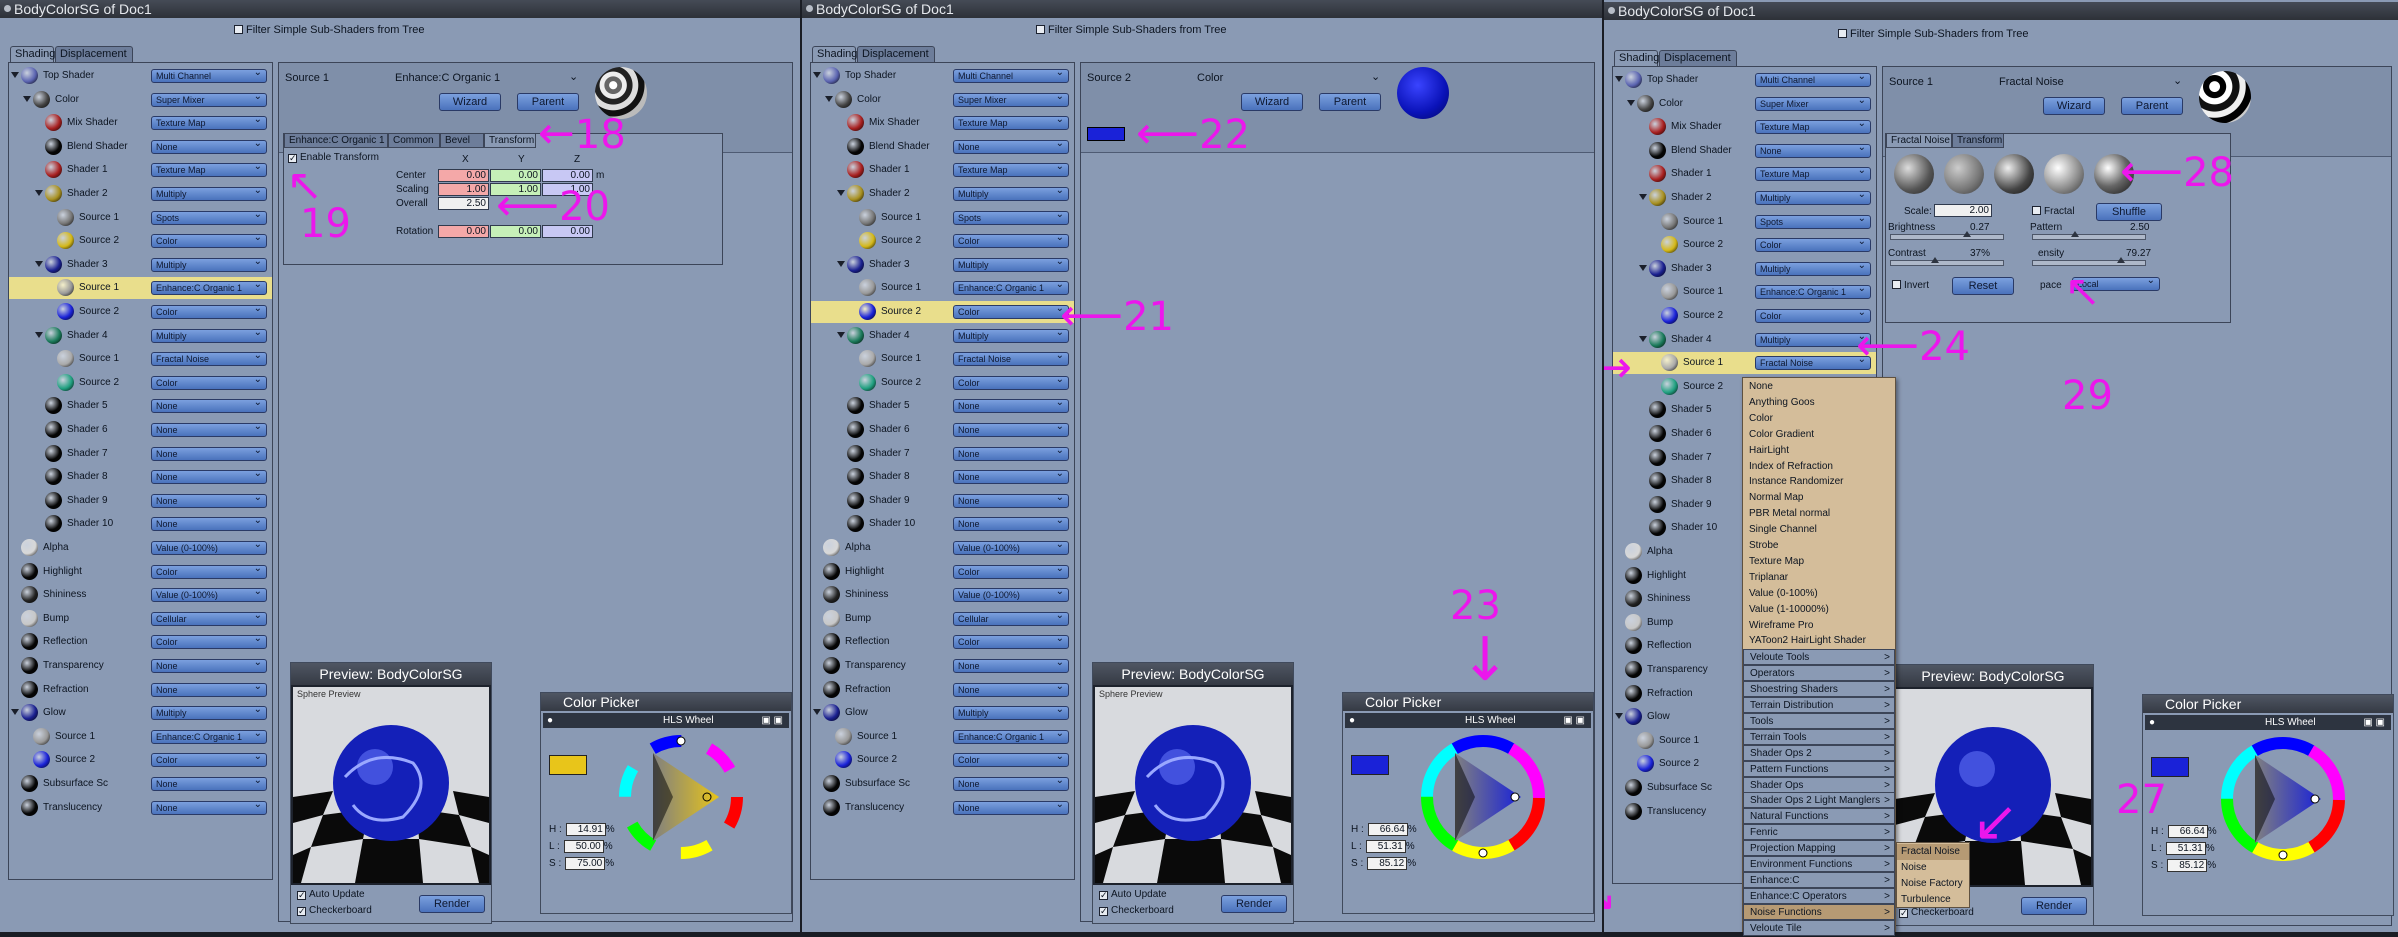  I want to click on menu-item: Shader Ops 2 Light Manglers, so click(1819, 800).